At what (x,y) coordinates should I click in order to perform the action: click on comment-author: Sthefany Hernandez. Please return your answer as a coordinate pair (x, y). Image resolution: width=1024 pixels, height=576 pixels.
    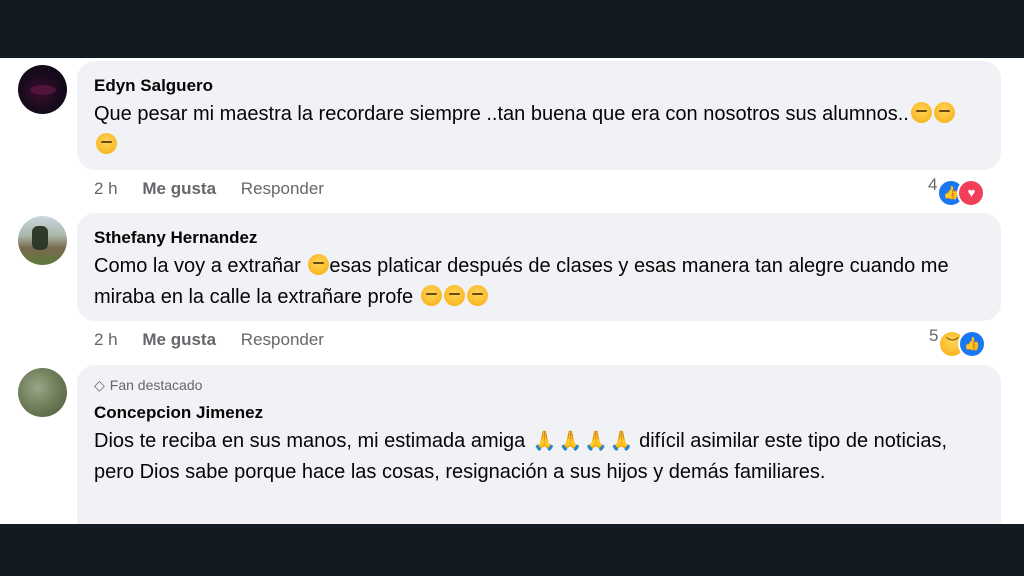
    Looking at the image, I should click on (175, 238).